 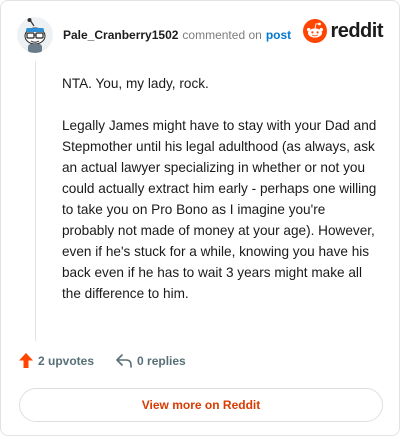 I want to click on upvotes-count: 2 upvotes, so click(x=66, y=360).